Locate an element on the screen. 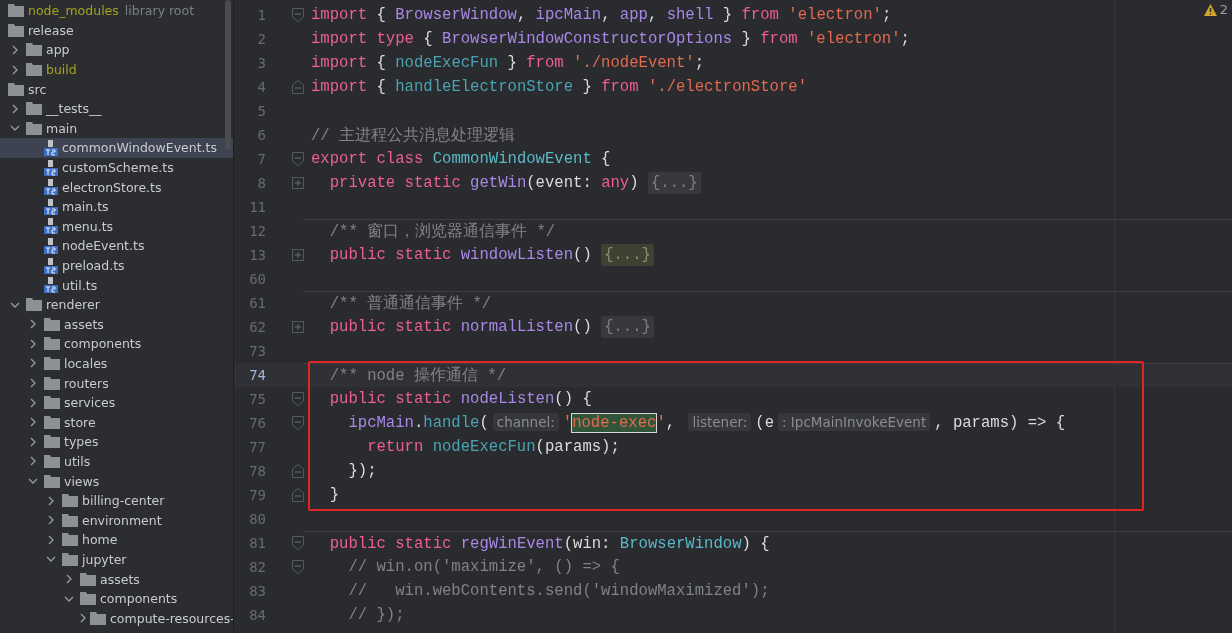 Image resolution: width=1232 pixels, height=633 pixels. tree-item: __tests__ is located at coordinates (116, 108).